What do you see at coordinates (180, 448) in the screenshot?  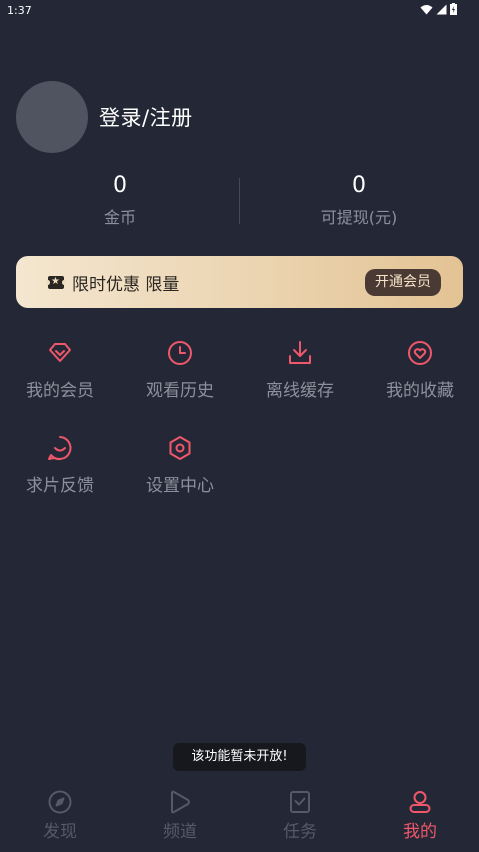 I see `settings-icon` at bounding box center [180, 448].